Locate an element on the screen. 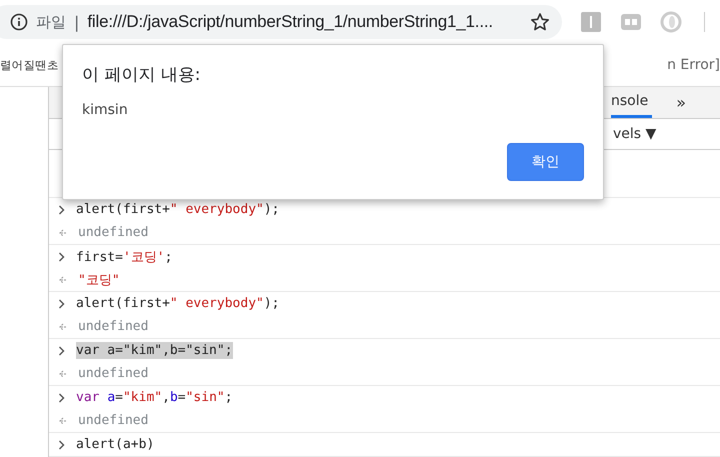 The height and width of the screenshot is (457, 720). info-icon is located at coordinates (19, 22).